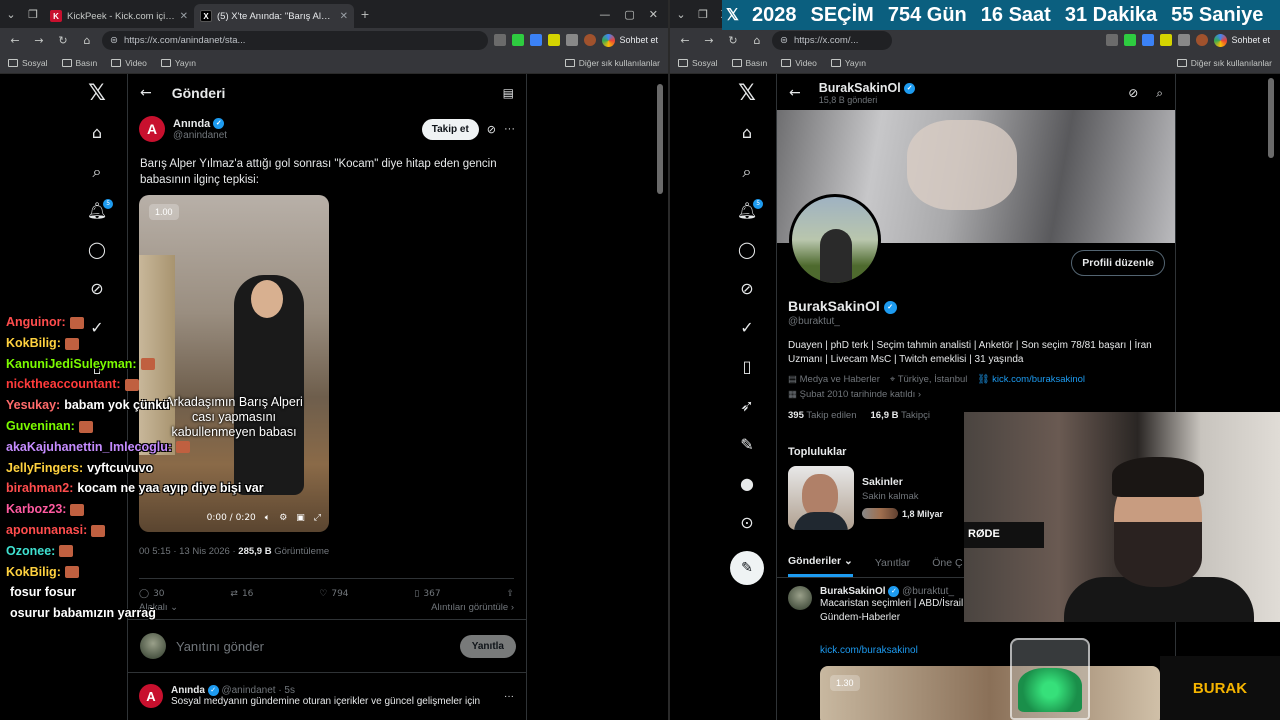 The width and height of the screenshot is (1280, 720). Describe the element at coordinates (510, 594) in the screenshot. I see `share-action: ⇪` at that location.